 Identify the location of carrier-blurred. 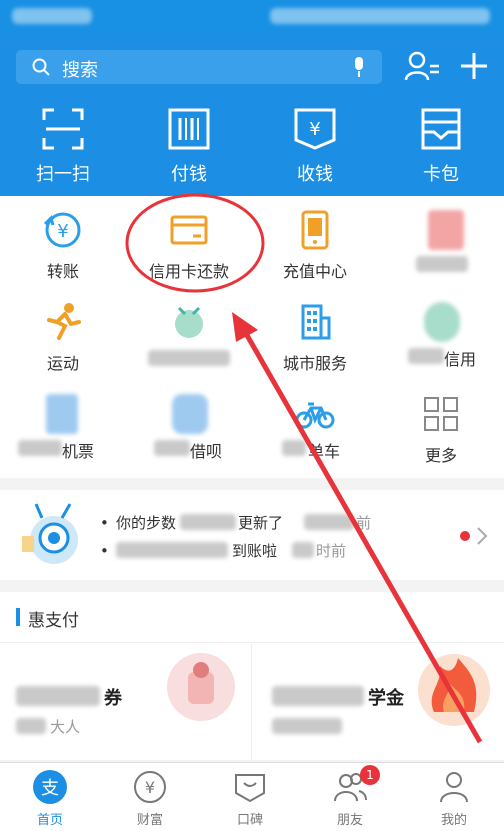
(52, 16).